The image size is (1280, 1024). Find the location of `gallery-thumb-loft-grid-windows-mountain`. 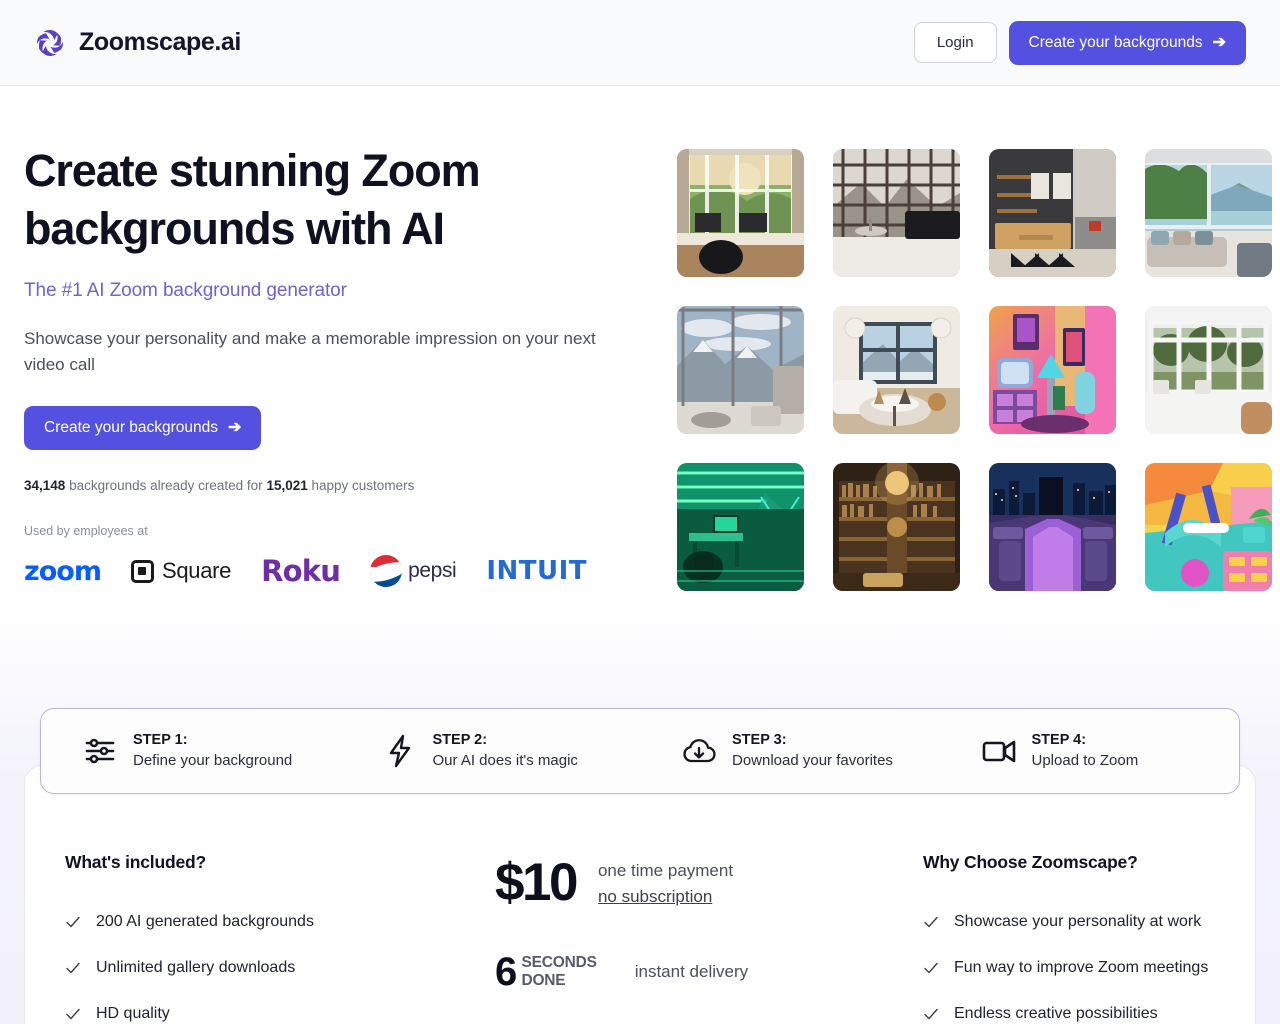

gallery-thumb-loft-grid-windows-mountain is located at coordinates (896, 213).